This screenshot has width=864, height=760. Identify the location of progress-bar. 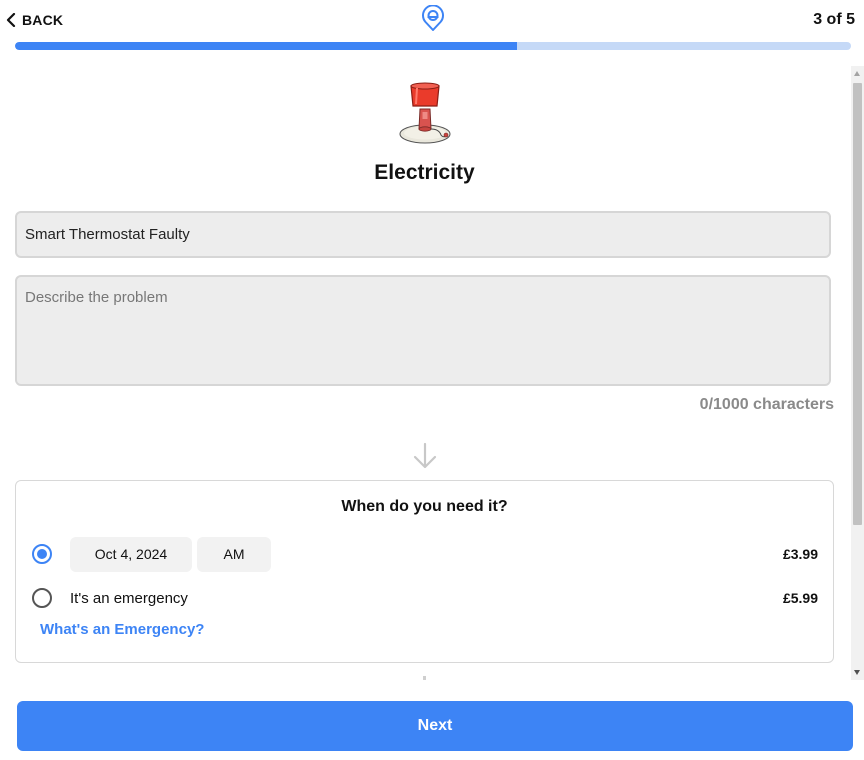
(433, 46).